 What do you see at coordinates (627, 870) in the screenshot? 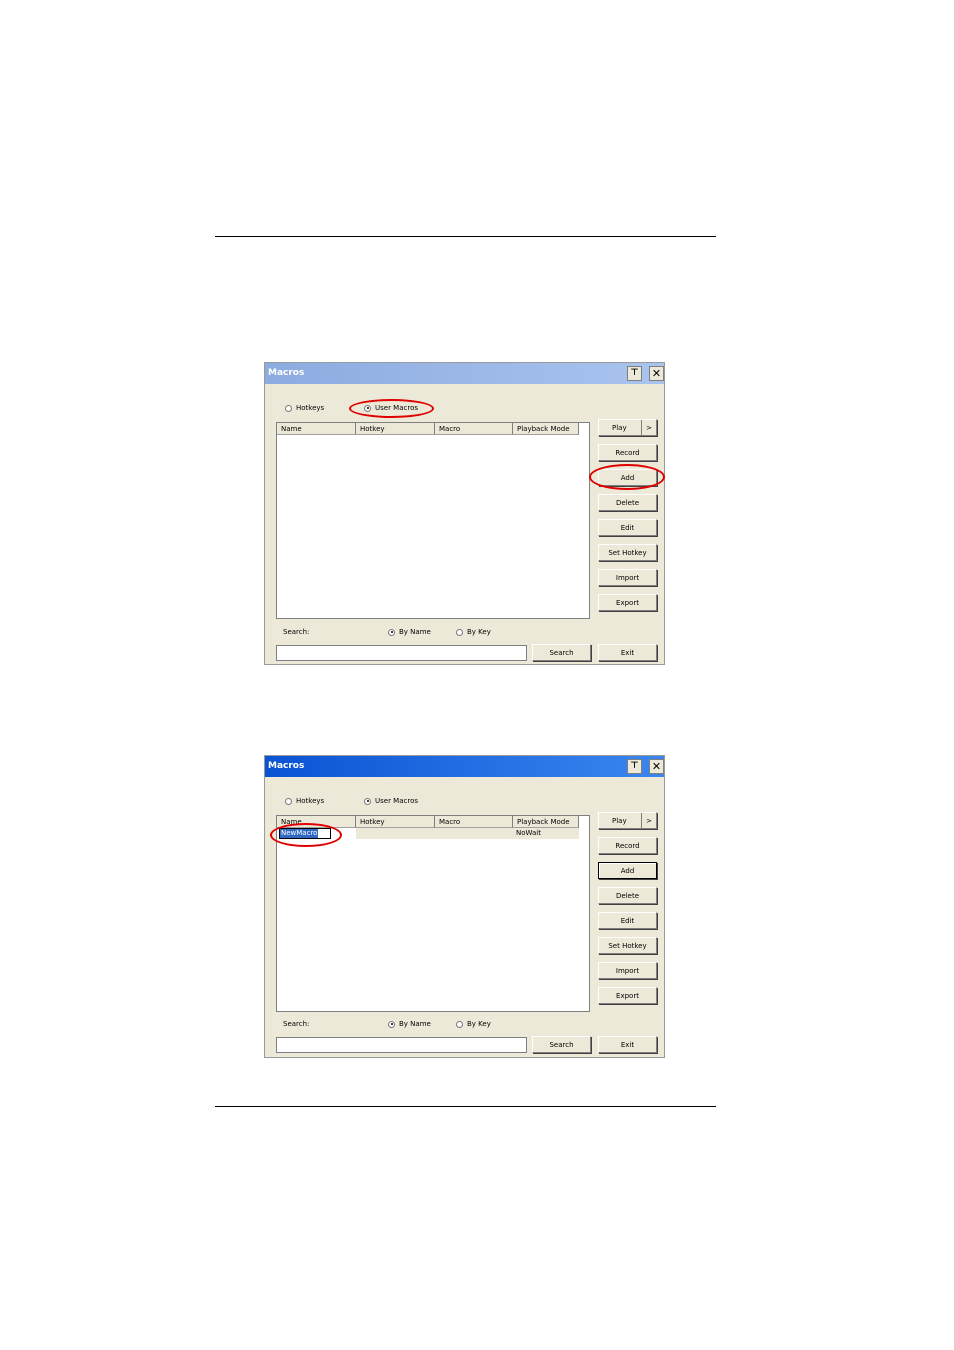
I see `add-button: Add` at bounding box center [627, 870].